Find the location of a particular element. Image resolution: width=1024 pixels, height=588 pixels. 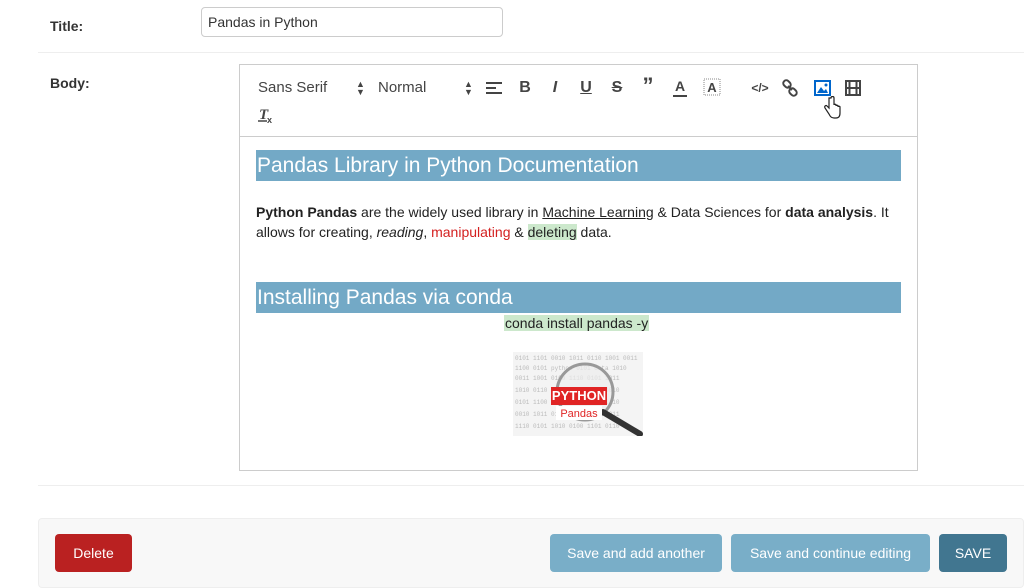

text: are the widely used library in is located at coordinates (450, 212).